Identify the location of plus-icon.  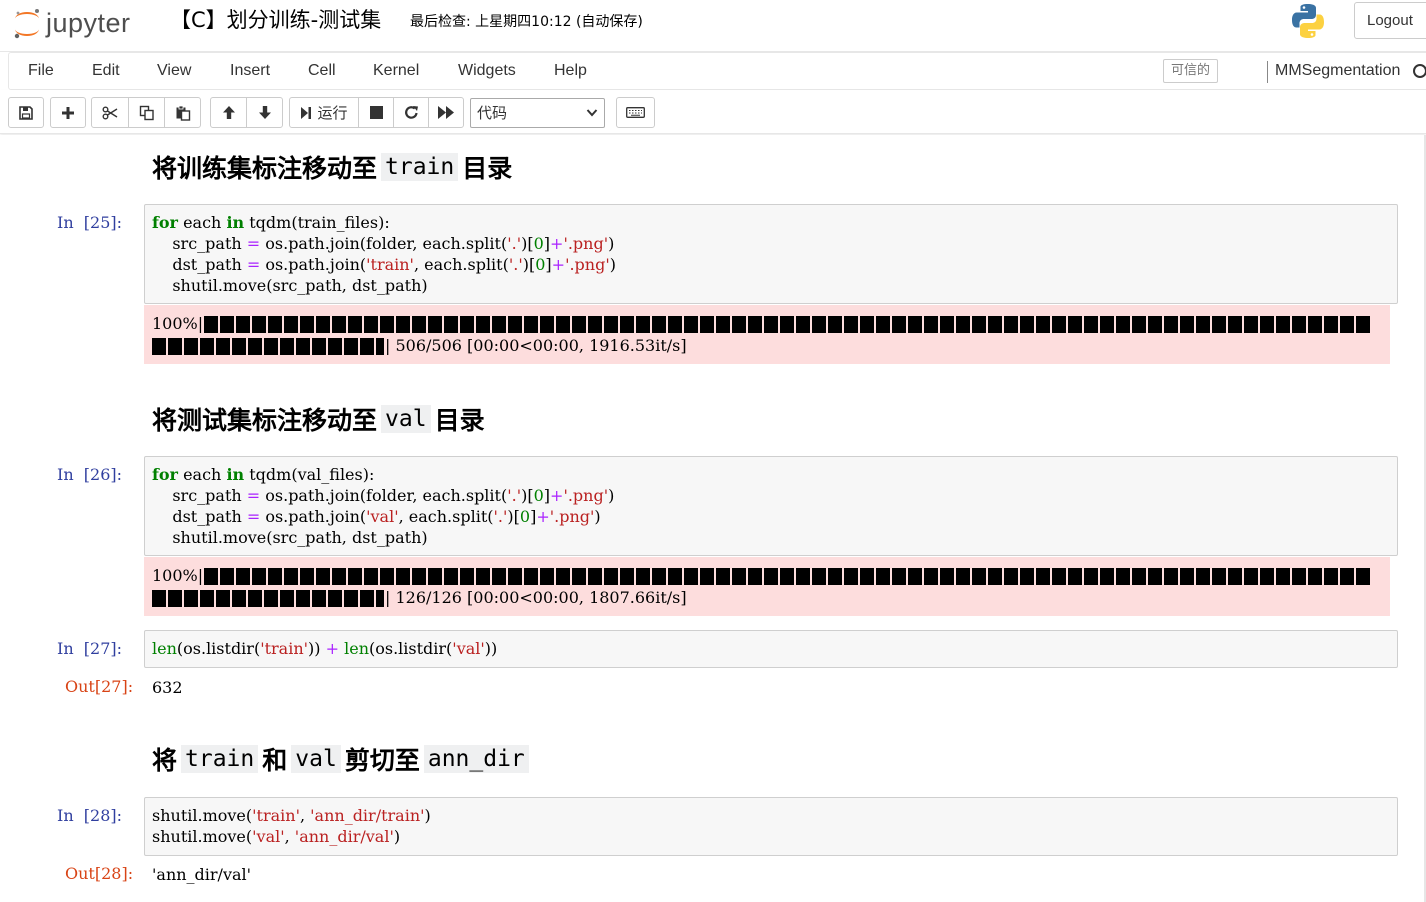
(68, 112).